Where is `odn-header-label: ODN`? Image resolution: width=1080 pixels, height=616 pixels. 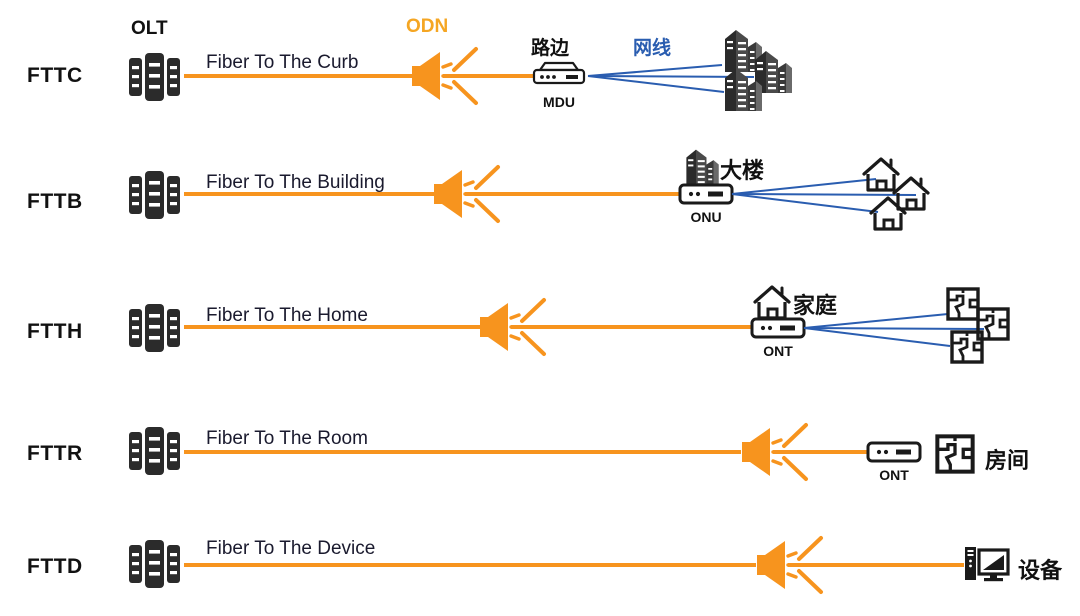
odn-header-label: ODN is located at coordinates (427, 26).